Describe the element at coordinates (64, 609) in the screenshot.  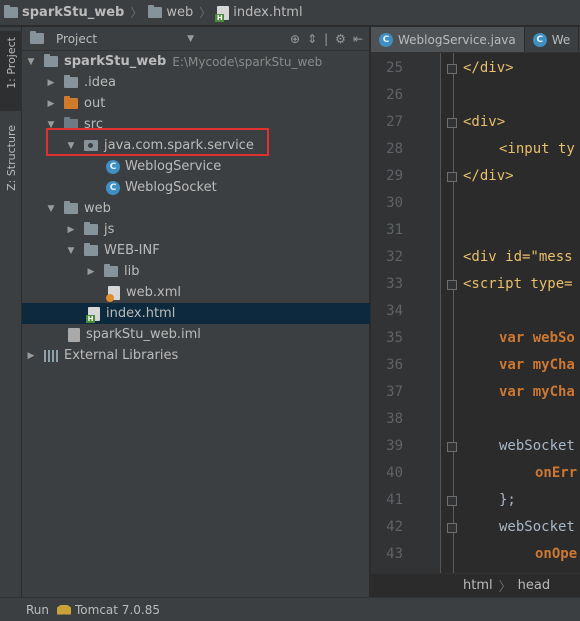
I see `tomcat-icon` at that location.